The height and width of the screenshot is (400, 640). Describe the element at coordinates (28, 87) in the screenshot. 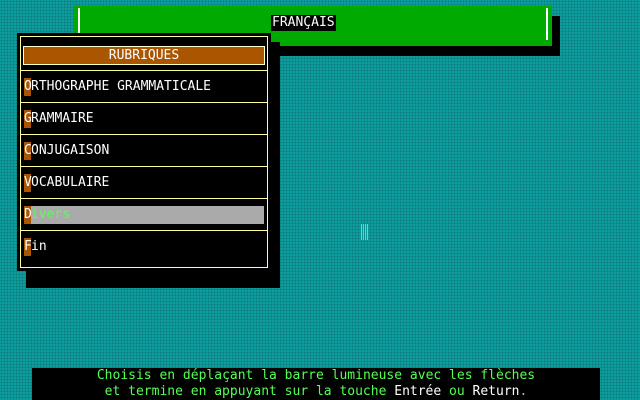

I see `hotkey-letter: O` at that location.